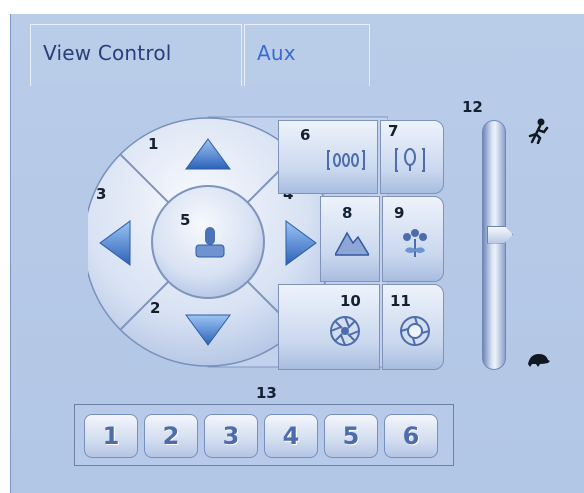 The height and width of the screenshot is (493, 584). What do you see at coordinates (411, 436) in the screenshot?
I see `preset-button-6: 6` at bounding box center [411, 436].